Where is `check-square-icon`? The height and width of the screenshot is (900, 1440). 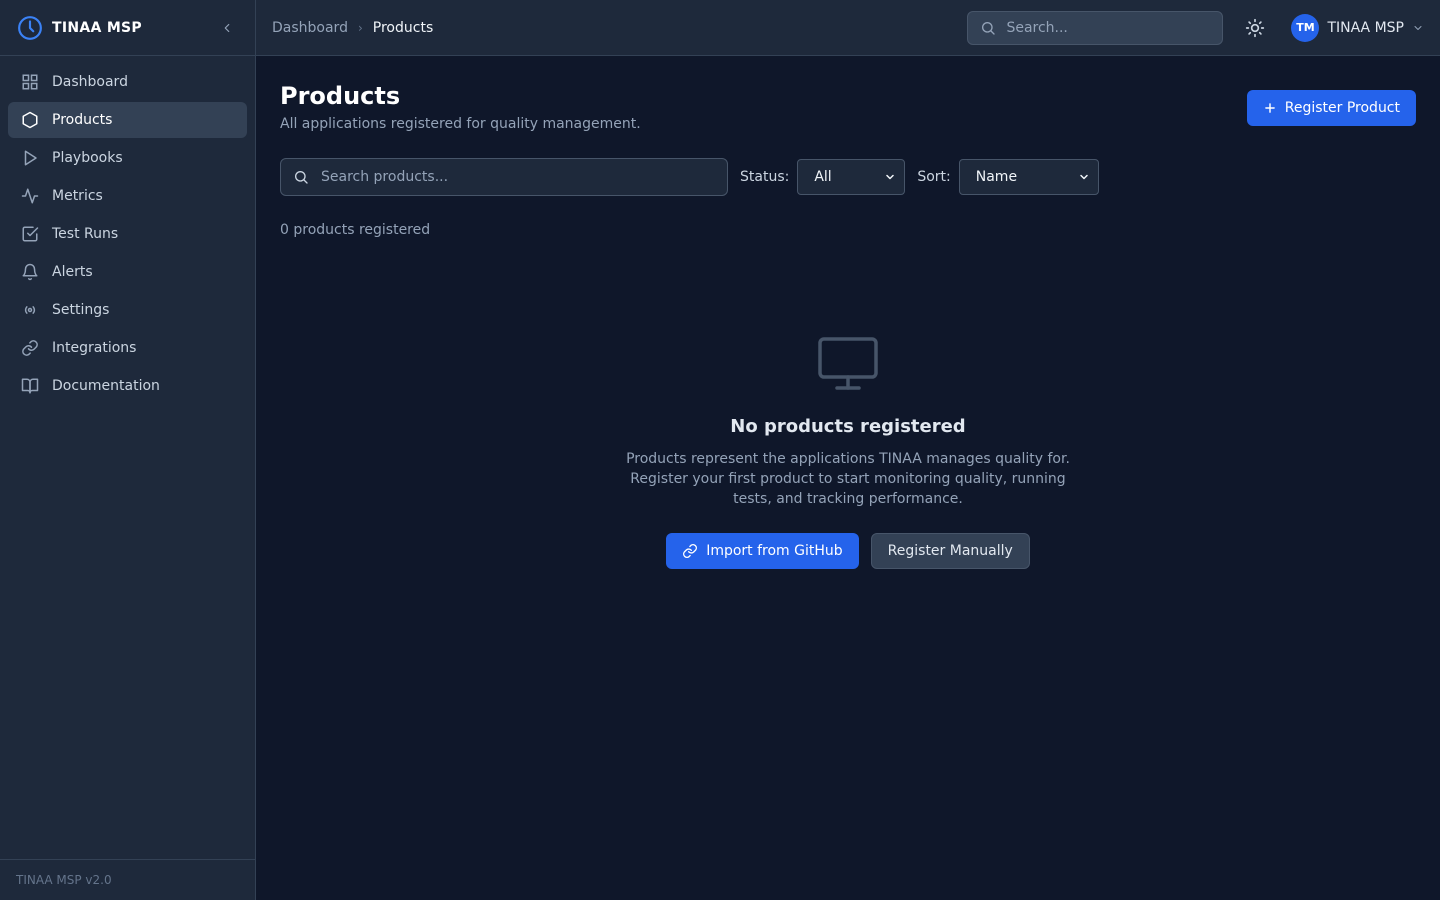 check-square-icon is located at coordinates (30, 234).